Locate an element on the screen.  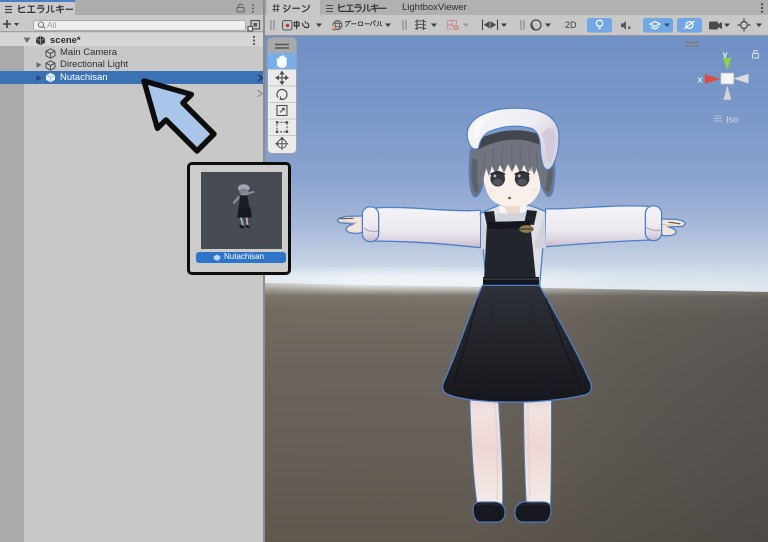
svg-text: Iso is located at coordinates (732, 120).